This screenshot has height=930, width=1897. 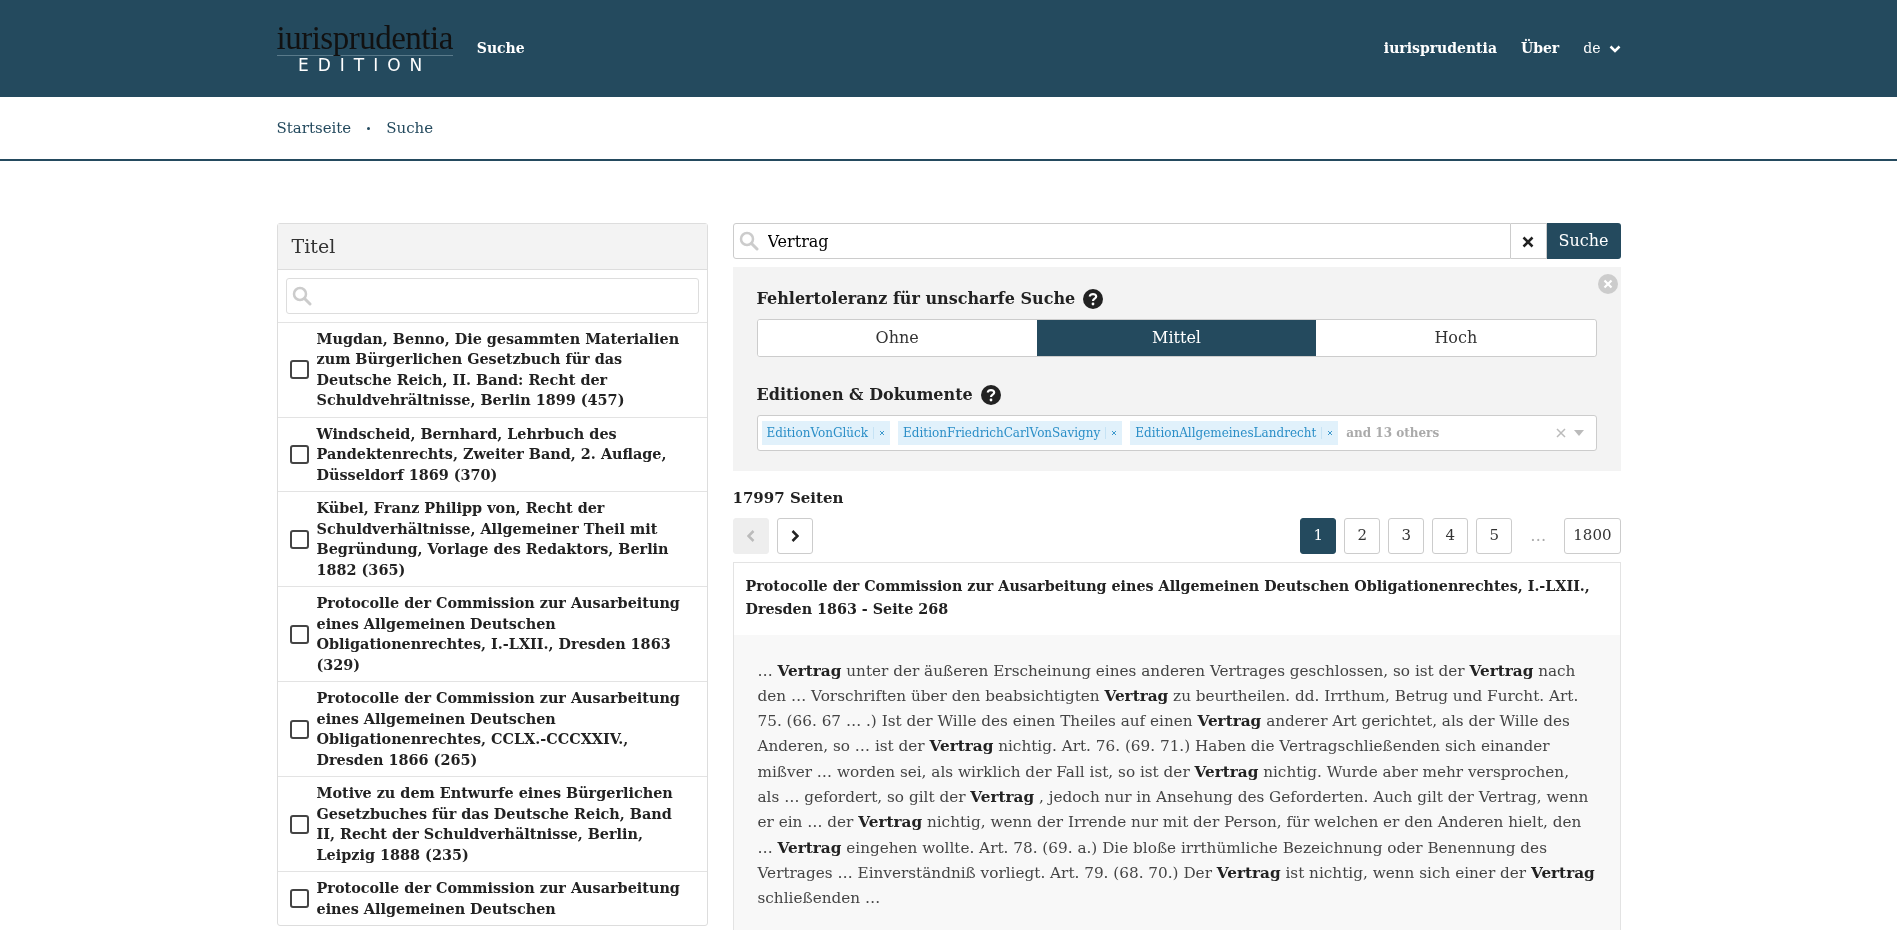 What do you see at coordinates (1560, 433) in the screenshot?
I see `clear-icon` at bounding box center [1560, 433].